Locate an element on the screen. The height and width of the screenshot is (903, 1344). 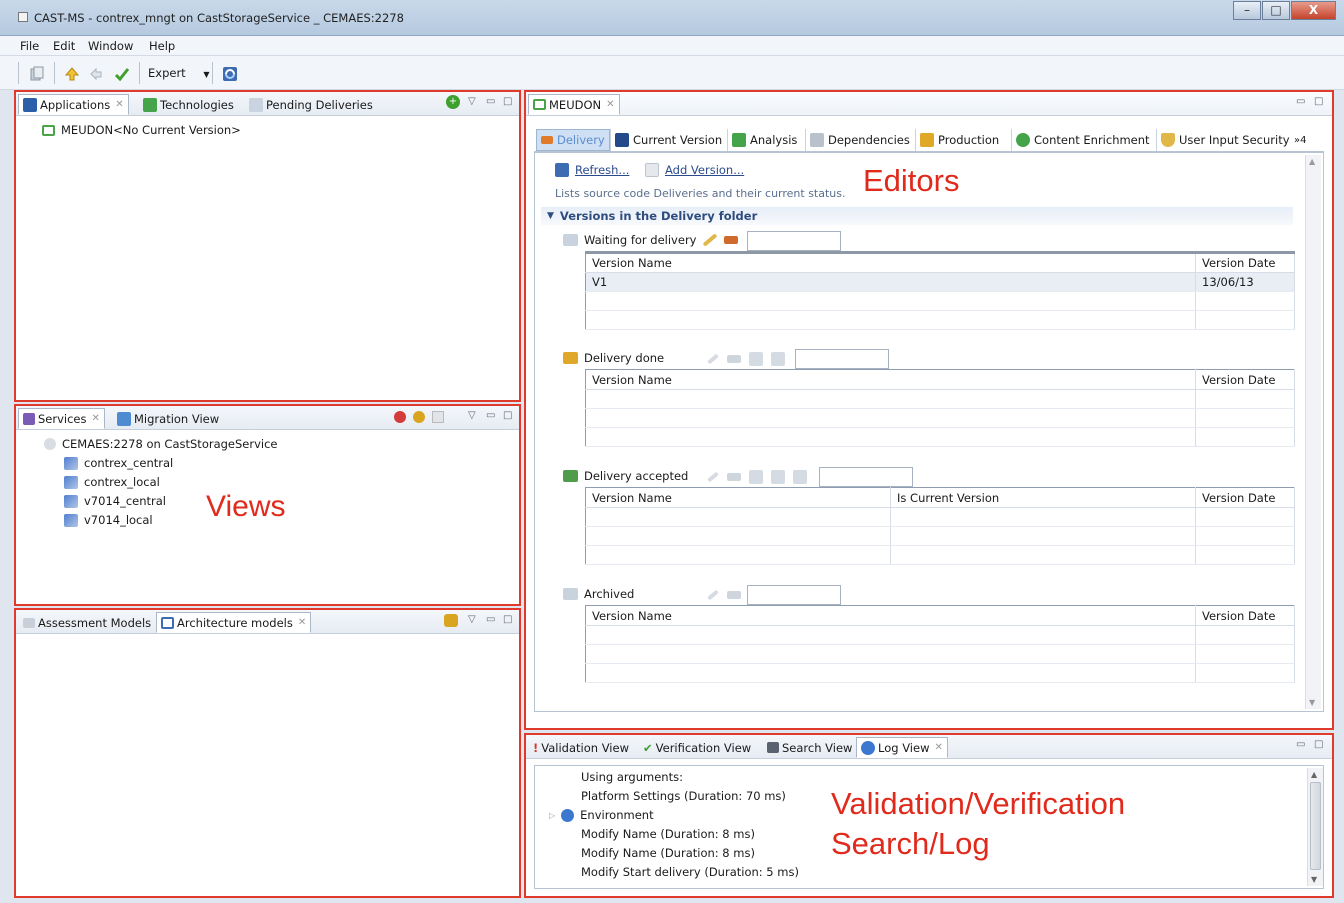
archive-icon is located at coordinates (800, 477).